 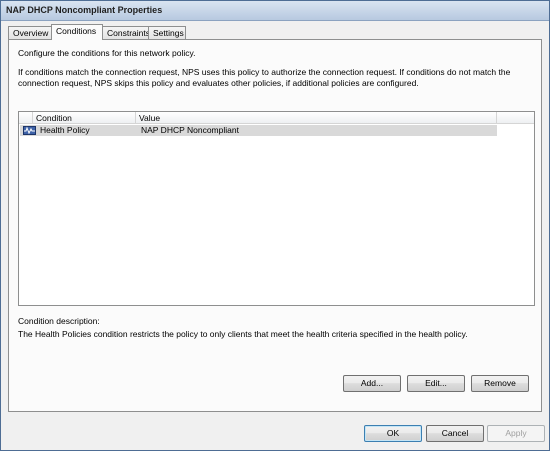 I want to click on row-value-cell: NAP DHCP Noncompliant, so click(x=190, y=130).